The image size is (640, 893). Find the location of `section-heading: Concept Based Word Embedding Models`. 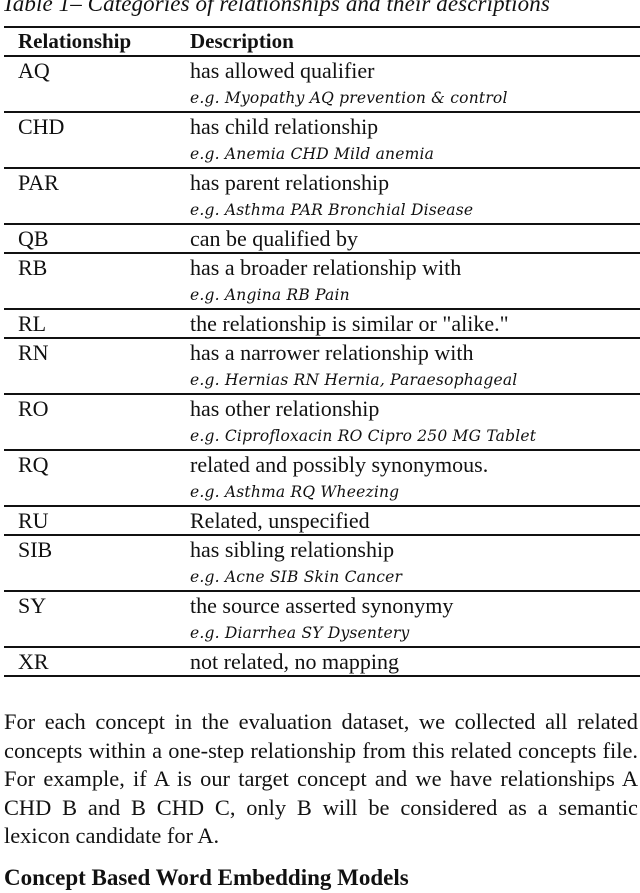

section-heading: Concept Based Word Embedding Models is located at coordinates (206, 877).